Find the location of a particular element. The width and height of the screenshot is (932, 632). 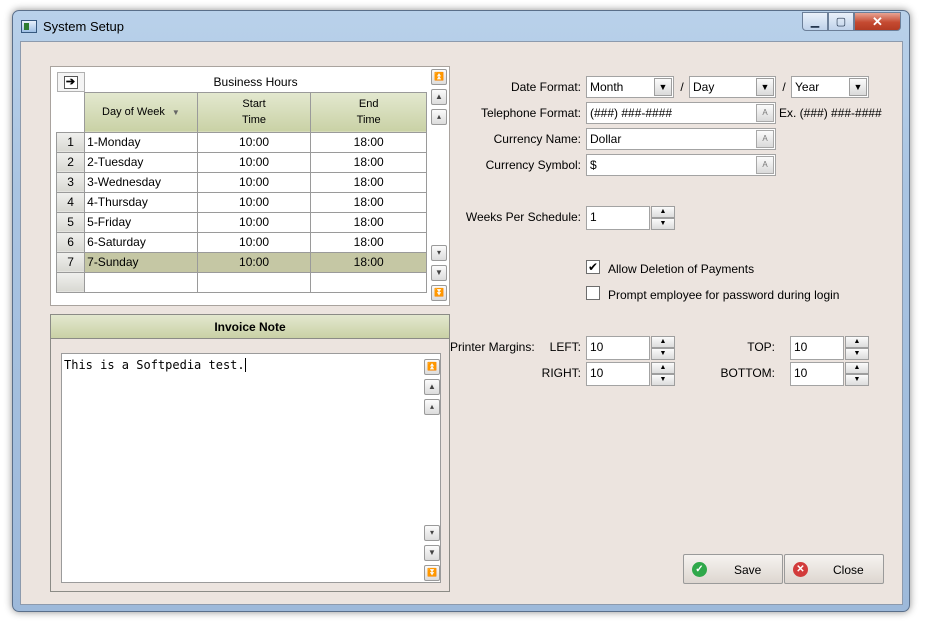

table-row: 1 1-Monday 10:00 18:00 is located at coordinates (241, 142).